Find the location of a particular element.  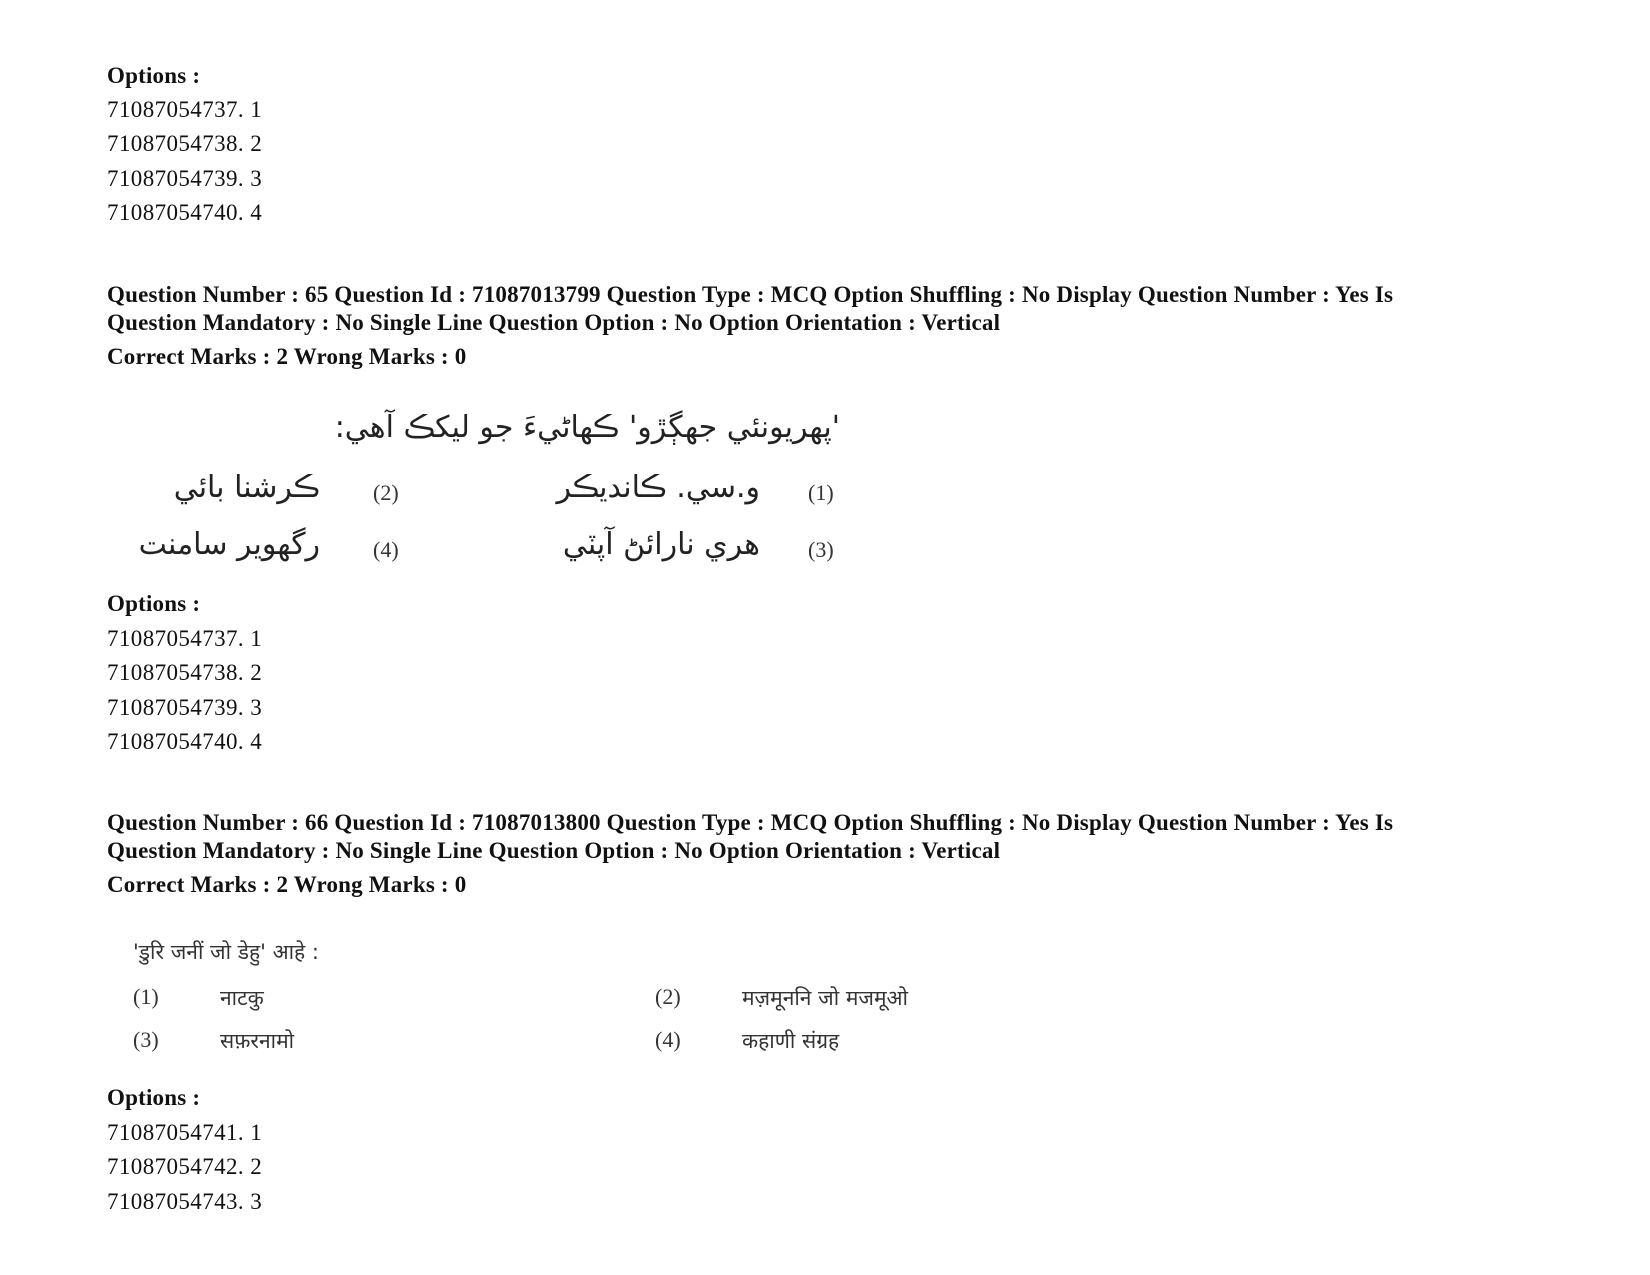

option-item: 71087054743. 3 is located at coordinates (185, 1201).